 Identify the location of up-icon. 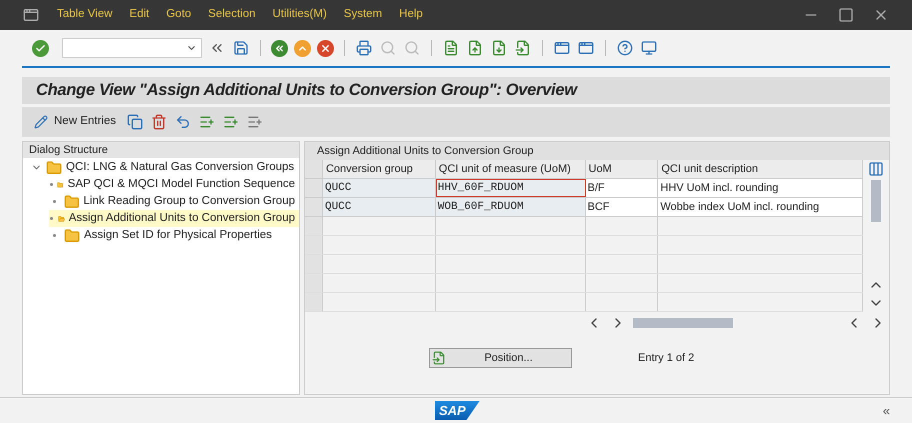
(302, 48).